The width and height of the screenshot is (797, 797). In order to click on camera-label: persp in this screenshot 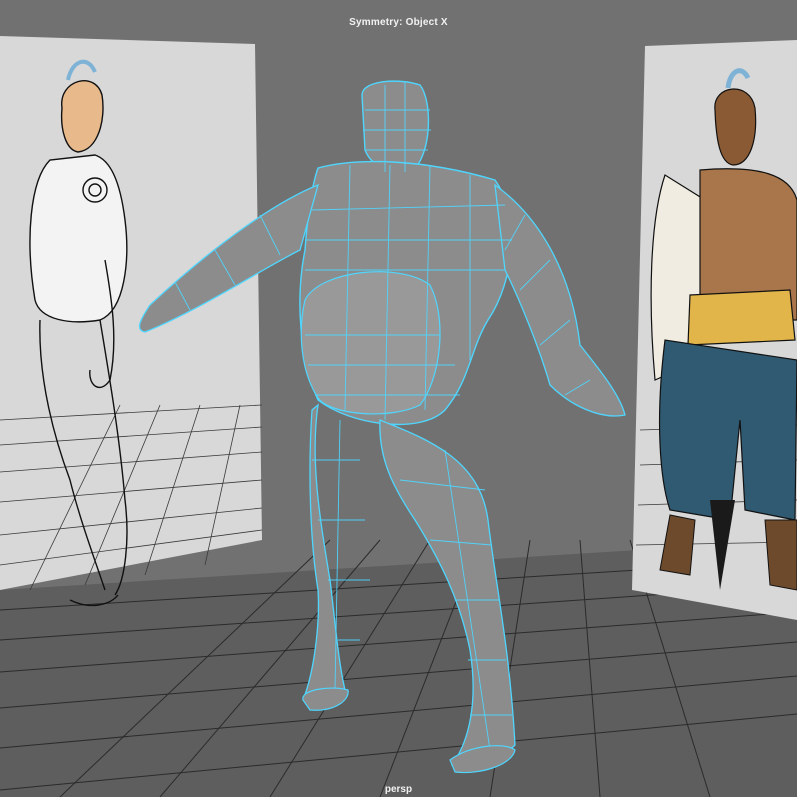, I will do `click(398, 789)`.